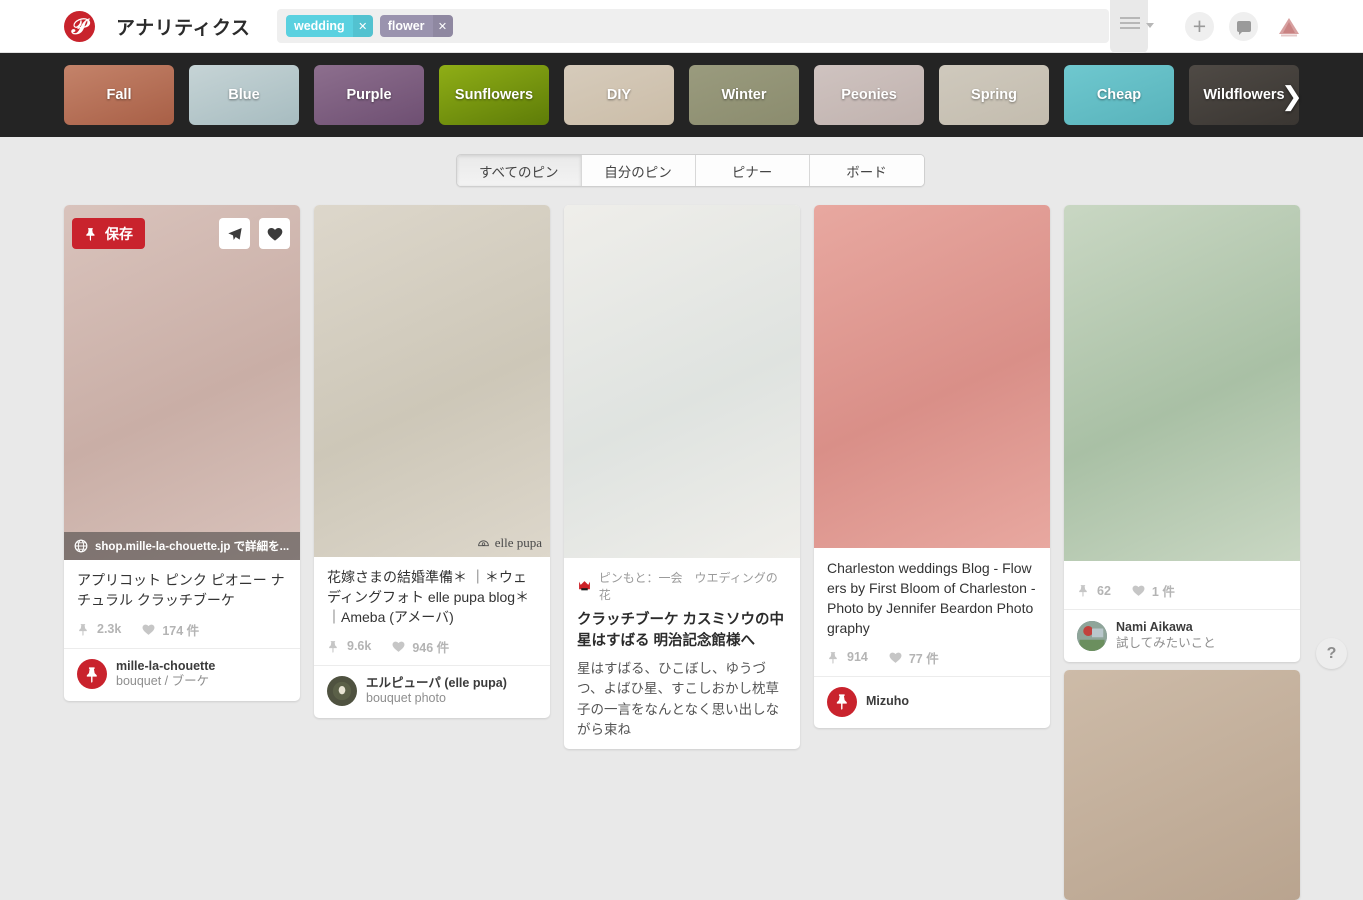 This screenshot has width=1363, height=900. I want to click on search-tag: wedding✕, so click(329, 26).